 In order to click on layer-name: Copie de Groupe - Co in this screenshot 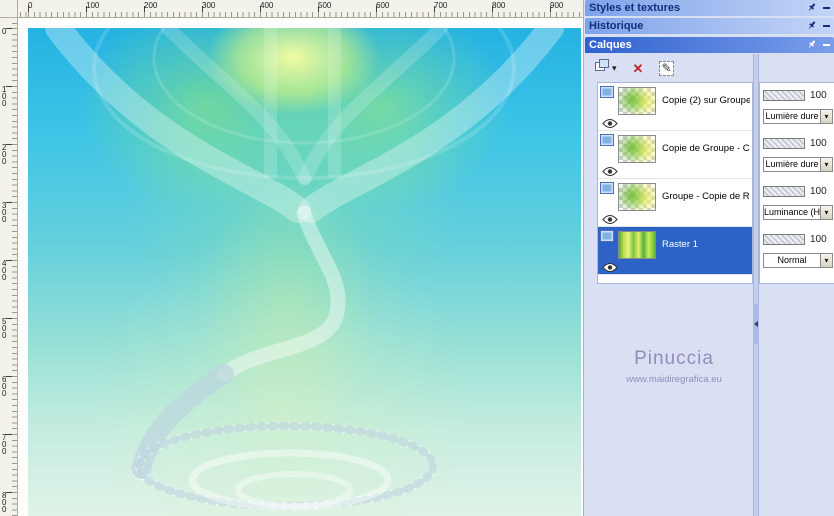, I will do `click(706, 148)`.